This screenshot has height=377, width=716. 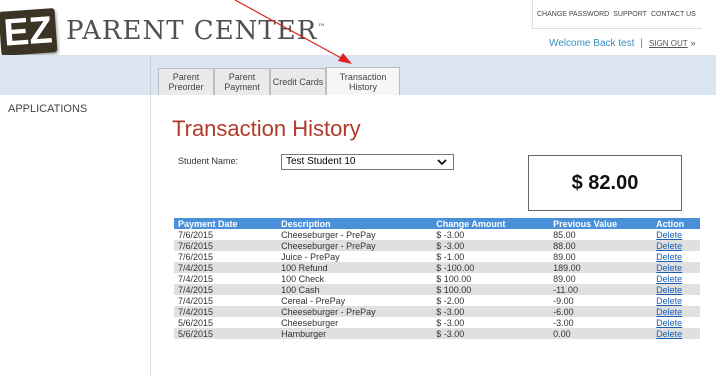 What do you see at coordinates (601, 311) in the screenshot?
I see `cell-previous: -6.00` at bounding box center [601, 311].